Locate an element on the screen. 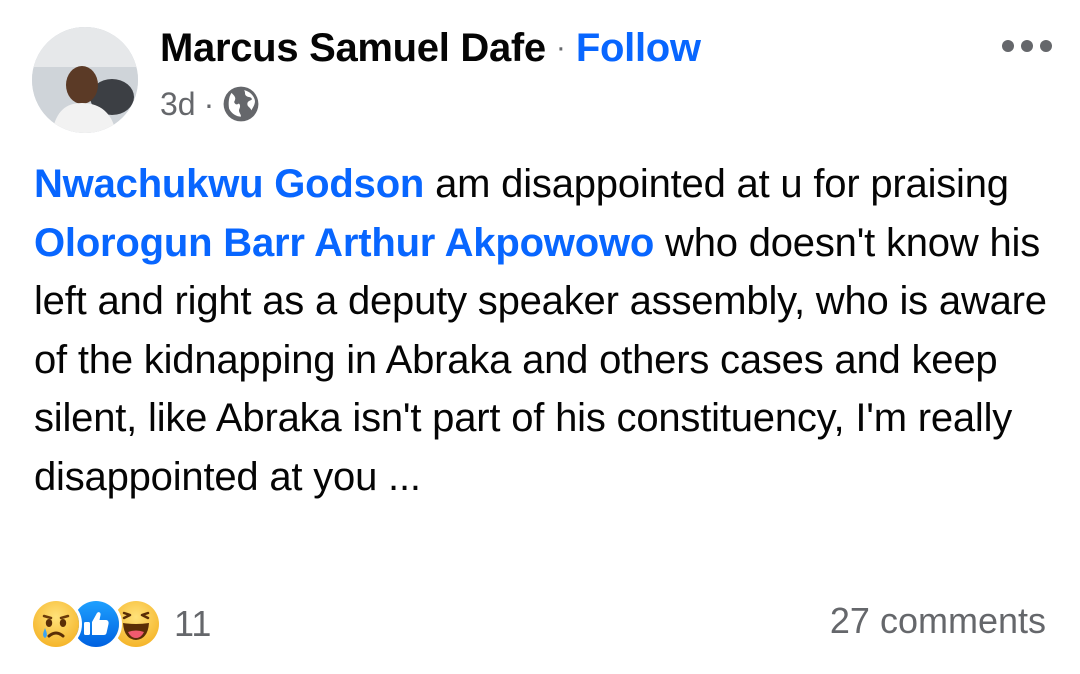 Image resolution: width=1080 pixels, height=674 pixels. reaction-summary: 11 is located at coordinates (120, 624).